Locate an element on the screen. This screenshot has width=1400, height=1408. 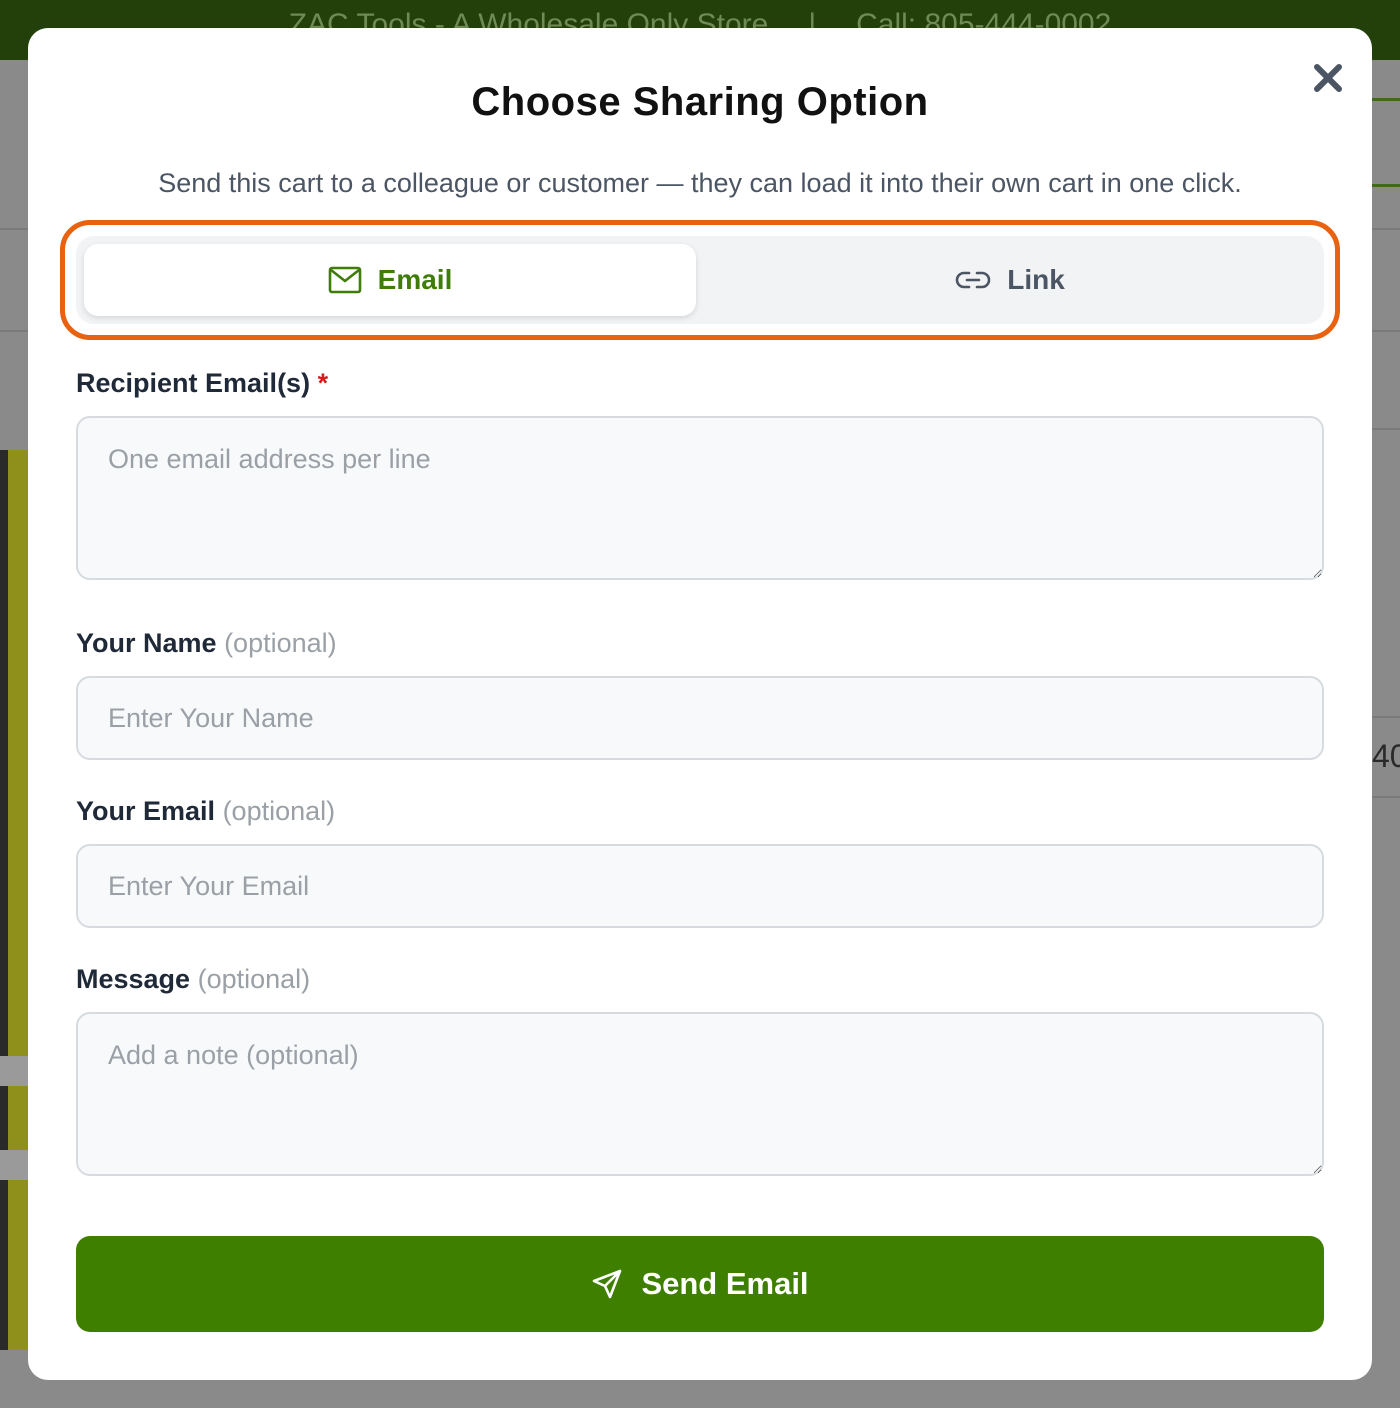
message-input is located at coordinates (700, 1094).